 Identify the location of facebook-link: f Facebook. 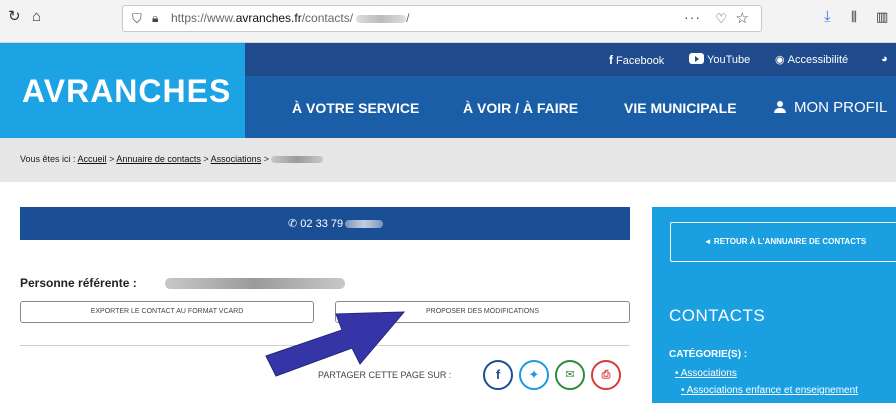
(636, 60).